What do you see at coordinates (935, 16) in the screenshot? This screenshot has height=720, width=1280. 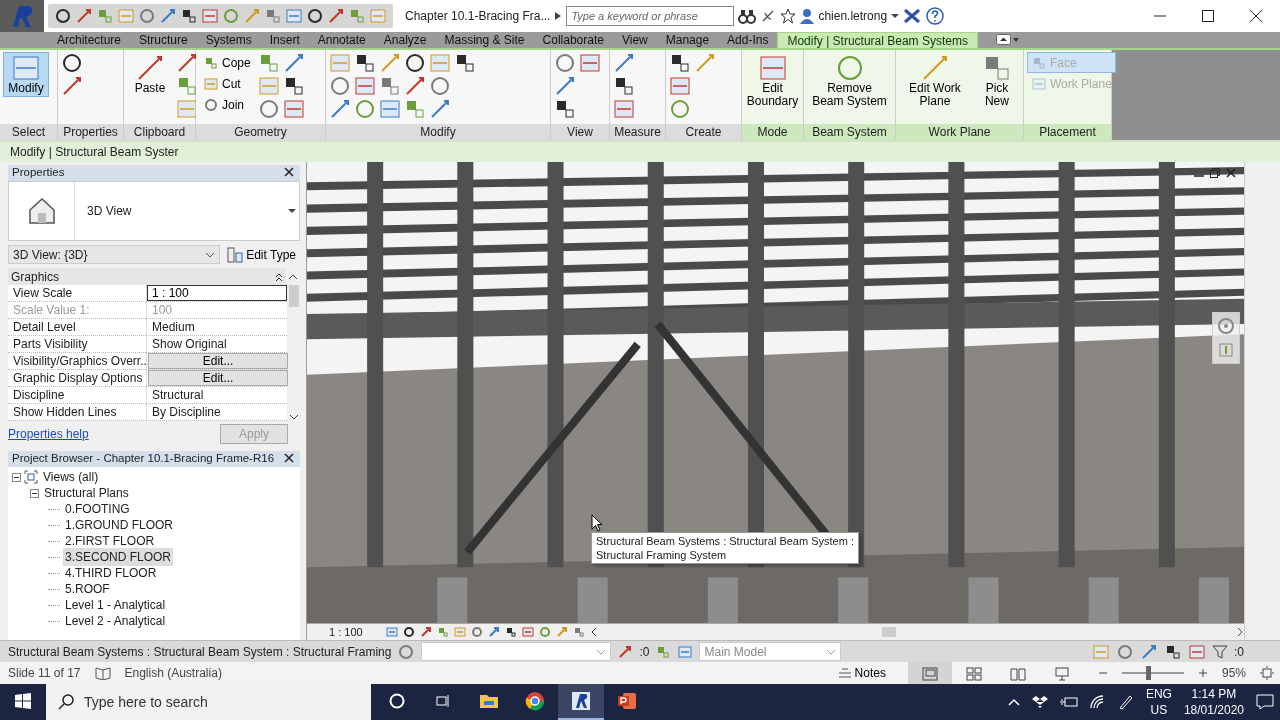 I see `help-icon` at bounding box center [935, 16].